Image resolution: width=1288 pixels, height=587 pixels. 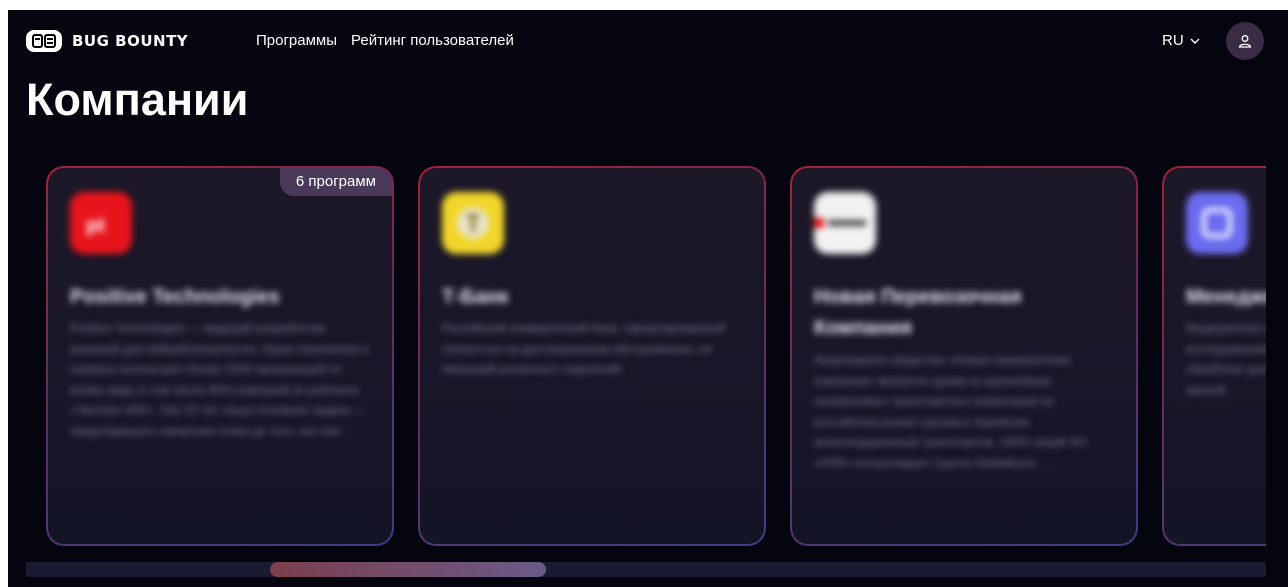 I want to click on company-name: Менеджмент, so click(x=1226, y=297).